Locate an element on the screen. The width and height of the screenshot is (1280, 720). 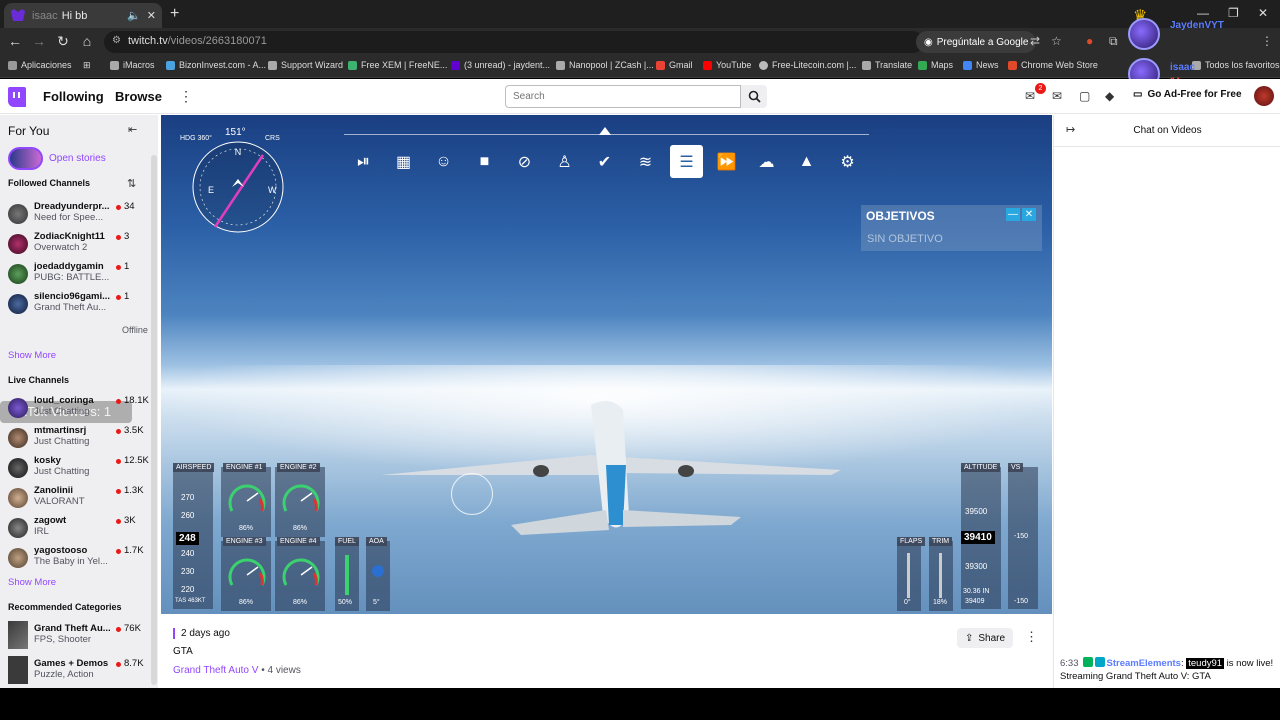
live-channel: zagowt IRL 3K is located at coordinates (81, 527).